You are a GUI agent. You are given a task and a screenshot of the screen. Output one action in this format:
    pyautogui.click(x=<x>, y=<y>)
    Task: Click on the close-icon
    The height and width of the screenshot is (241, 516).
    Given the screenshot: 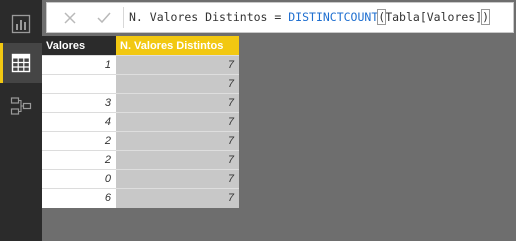 What is the action you would take?
    pyautogui.click(x=70, y=17)
    